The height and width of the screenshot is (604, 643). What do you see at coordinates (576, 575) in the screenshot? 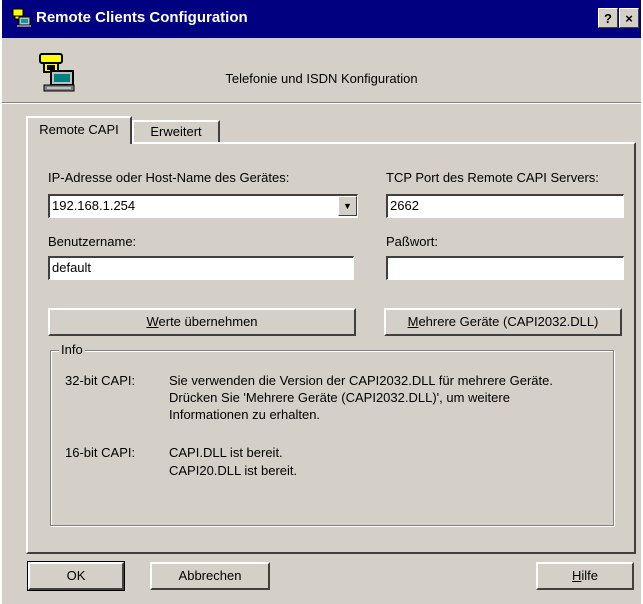
I see `help-mnemonic: H` at bounding box center [576, 575].